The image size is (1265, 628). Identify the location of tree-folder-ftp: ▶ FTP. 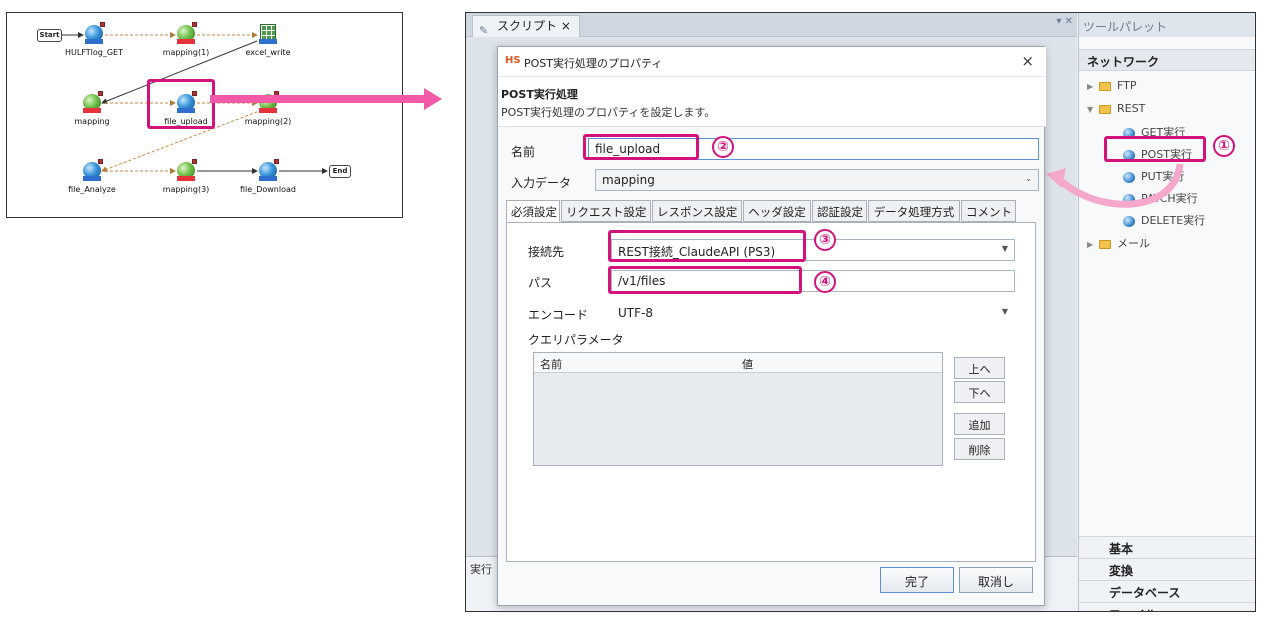
(1112, 85).